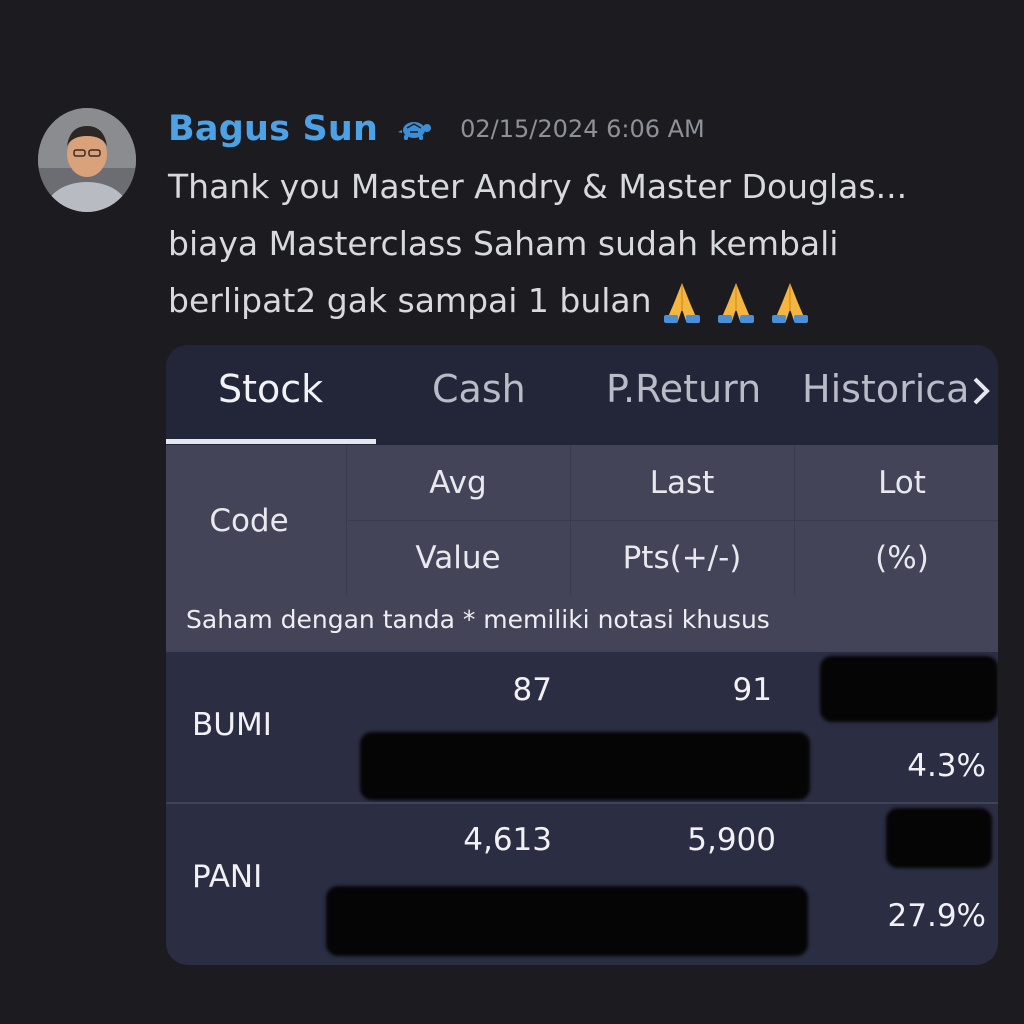 This screenshot has height=1024, width=1024. What do you see at coordinates (227, 877) in the screenshot?
I see `stock-code: PANI` at bounding box center [227, 877].